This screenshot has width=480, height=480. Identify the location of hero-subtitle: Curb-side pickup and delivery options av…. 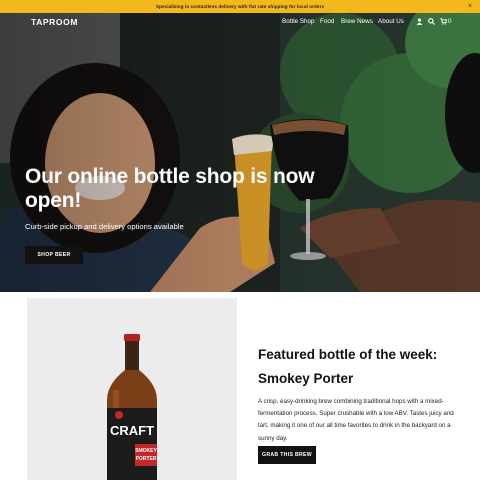
(104, 226).